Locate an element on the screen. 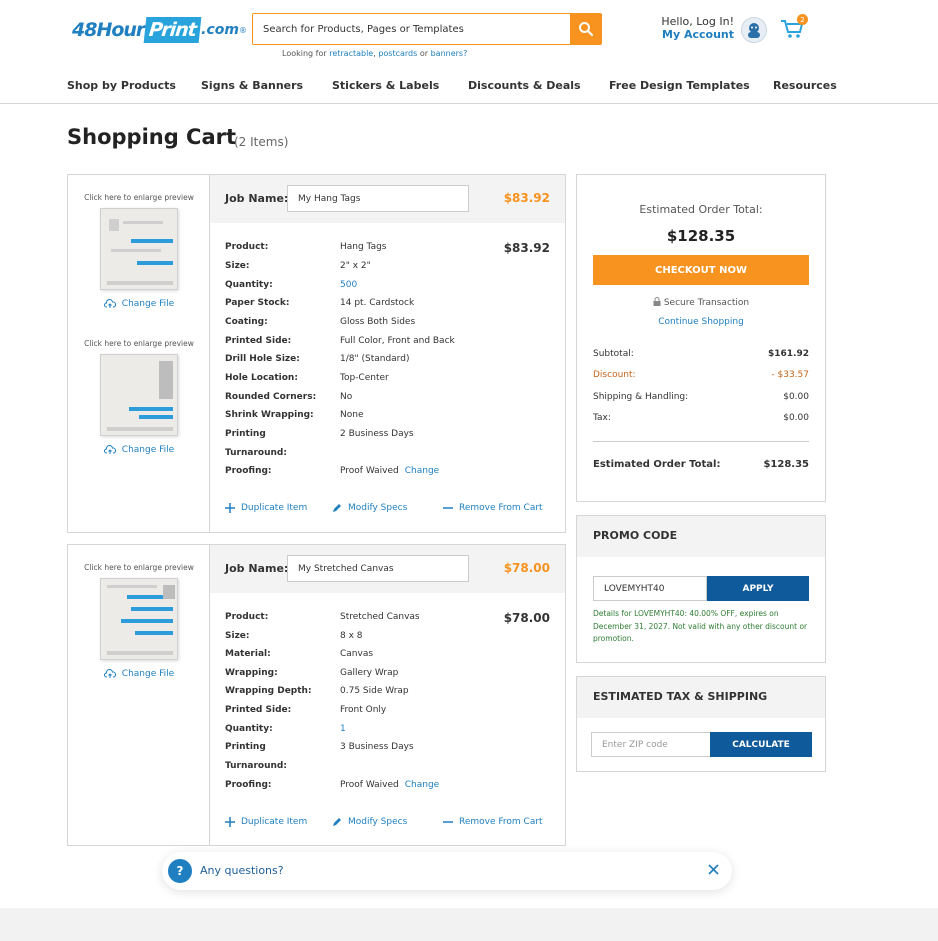 The image size is (938, 941). user-avatar-icon is located at coordinates (754, 30).